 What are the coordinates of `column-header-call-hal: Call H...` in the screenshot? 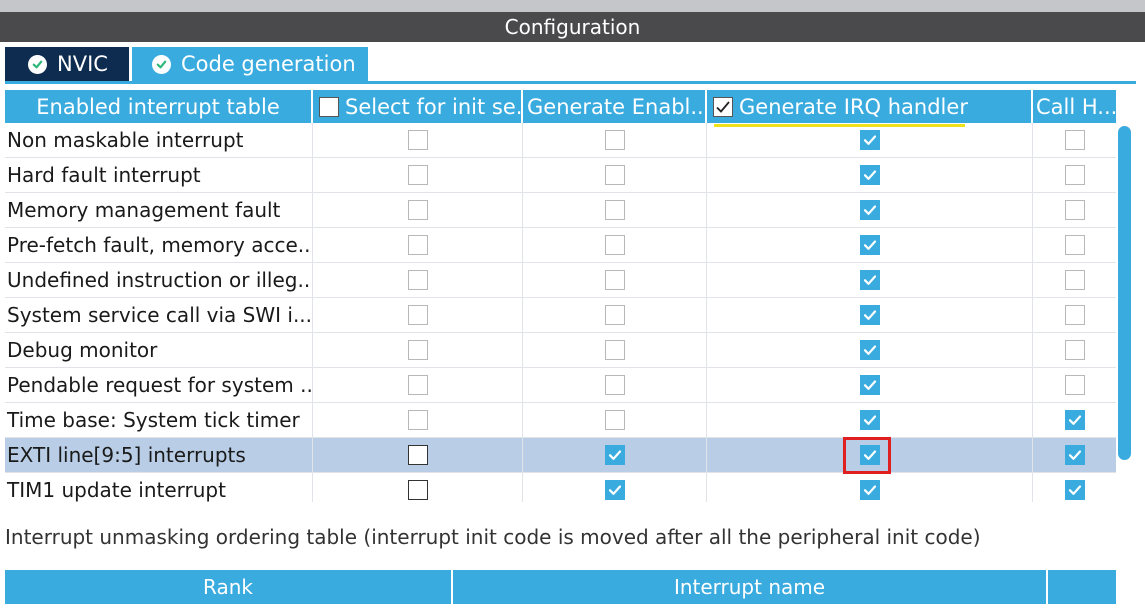 It's located at (1074, 106).